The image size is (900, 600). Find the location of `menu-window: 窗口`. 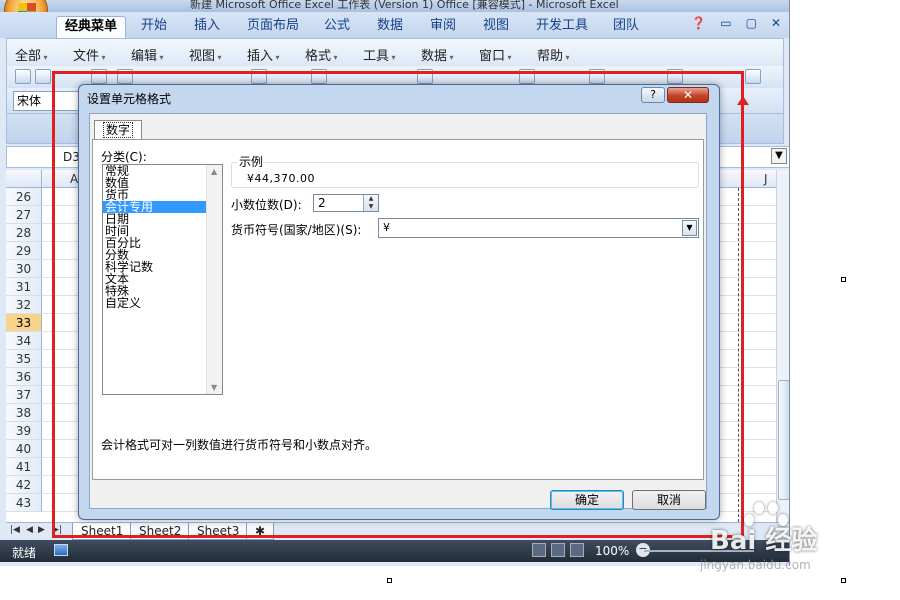

menu-window: 窗口 is located at coordinates (495, 54).